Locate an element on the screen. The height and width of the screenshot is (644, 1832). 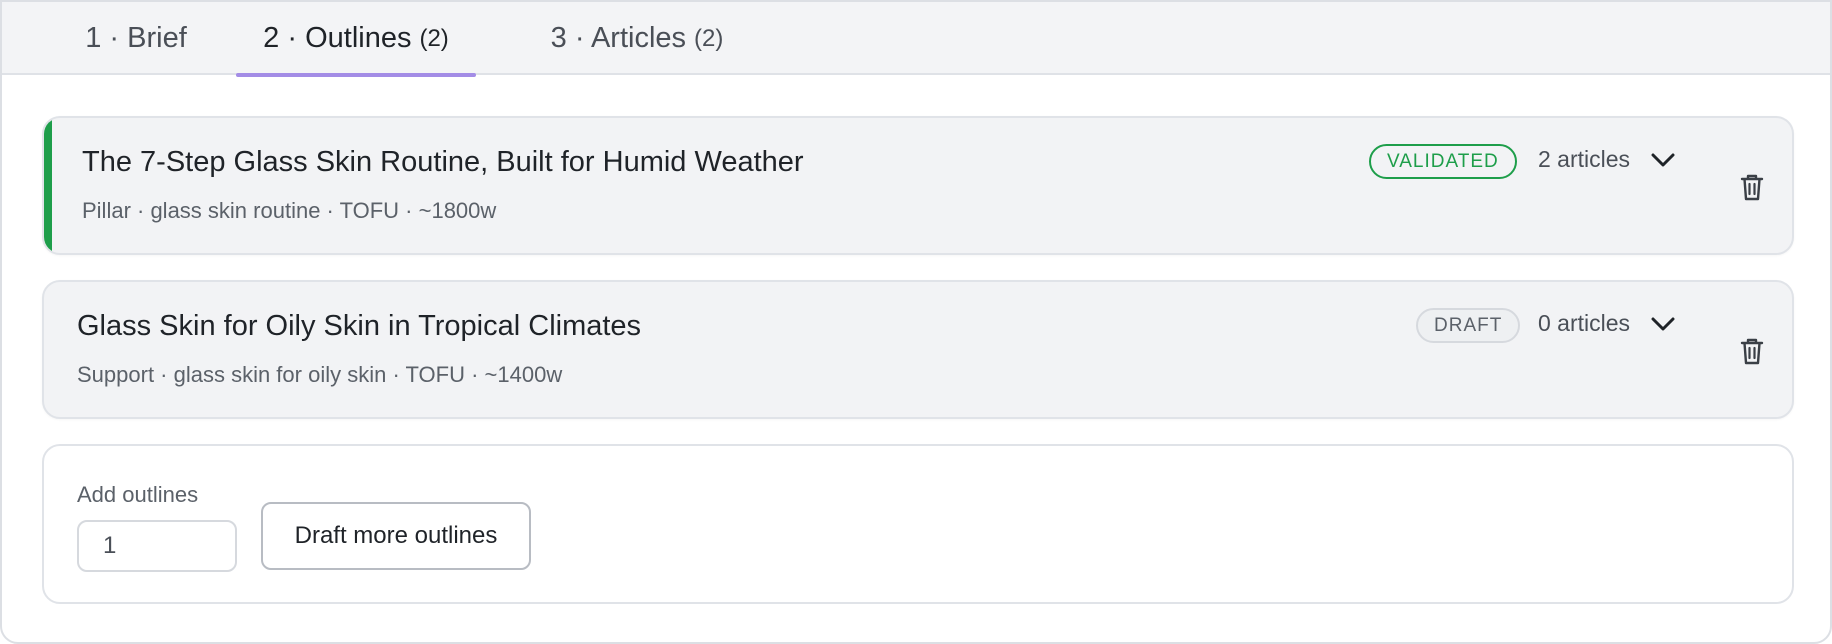
tab-brief-label: 1 · Brief is located at coordinates (136, 38).